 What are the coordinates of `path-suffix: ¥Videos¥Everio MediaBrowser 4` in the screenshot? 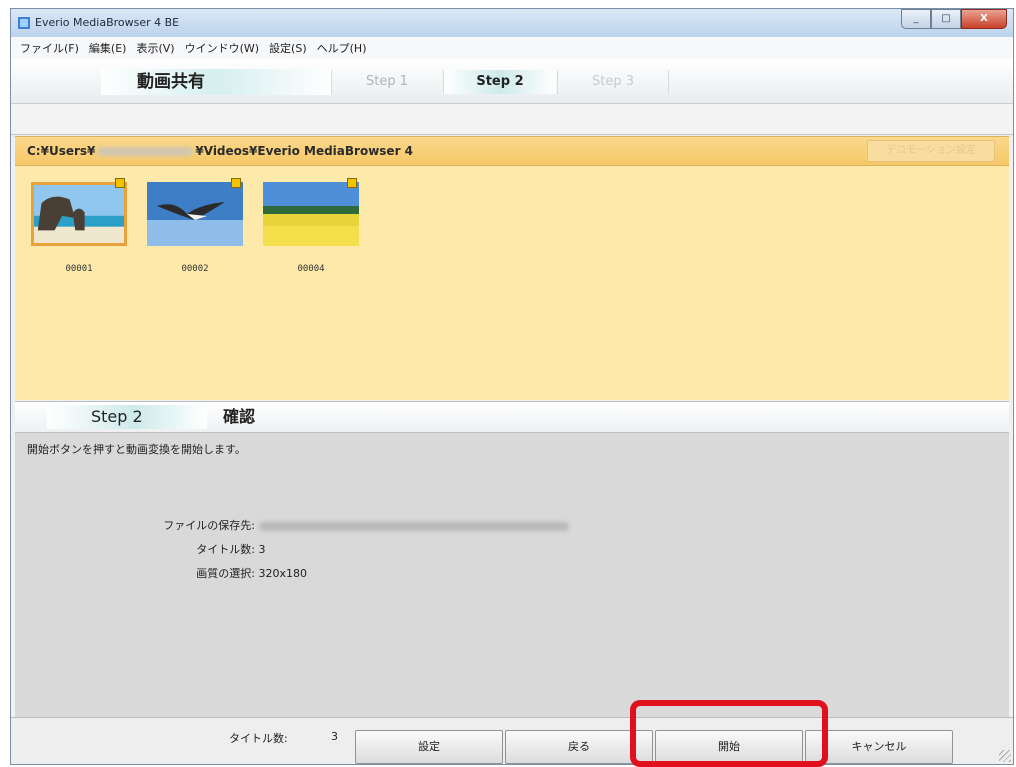 It's located at (304, 151).